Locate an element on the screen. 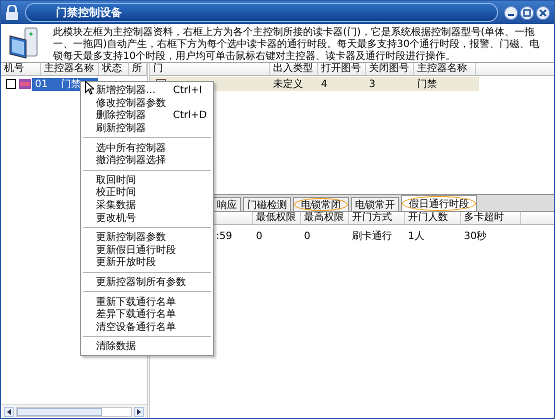 The width and height of the screenshot is (555, 419). menu-item: 更改机号 is located at coordinates (132, 217).